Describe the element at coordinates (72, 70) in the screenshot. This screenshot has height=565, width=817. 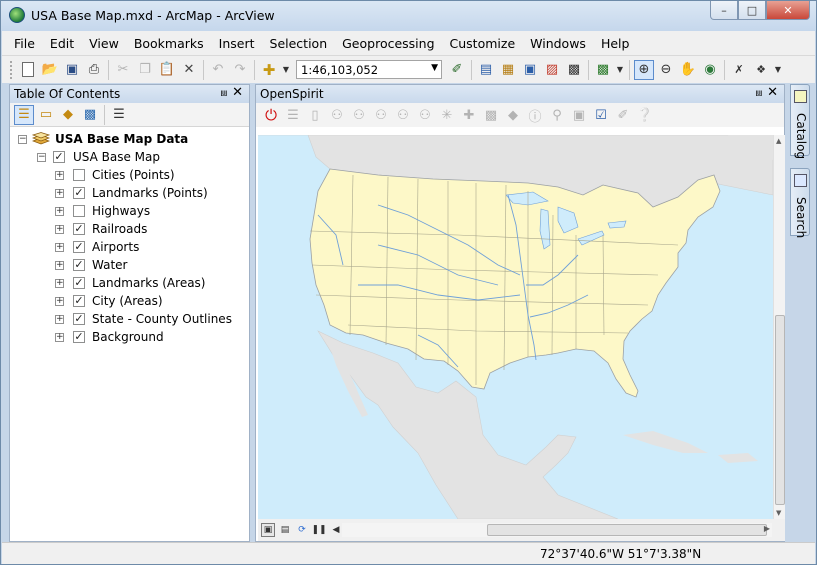
I see `save-icon: ▣` at that location.